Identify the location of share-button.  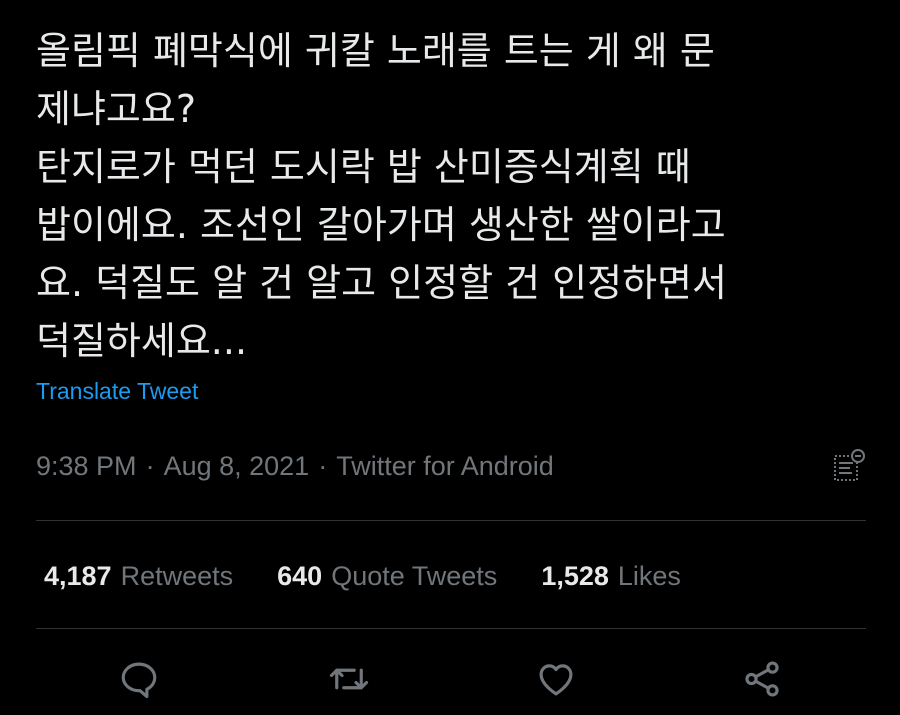
(762, 679).